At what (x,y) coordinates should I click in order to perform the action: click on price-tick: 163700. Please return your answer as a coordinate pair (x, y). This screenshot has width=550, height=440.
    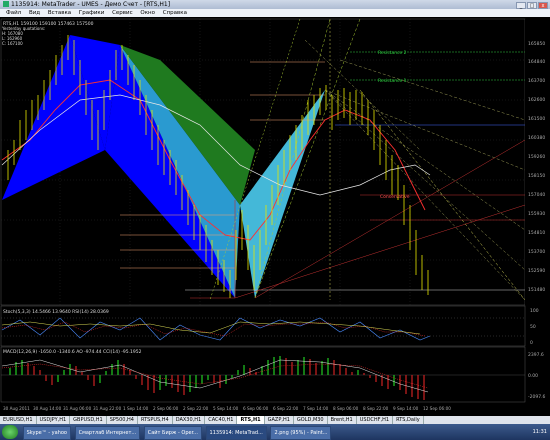
    Looking at the image, I should click on (536, 81).